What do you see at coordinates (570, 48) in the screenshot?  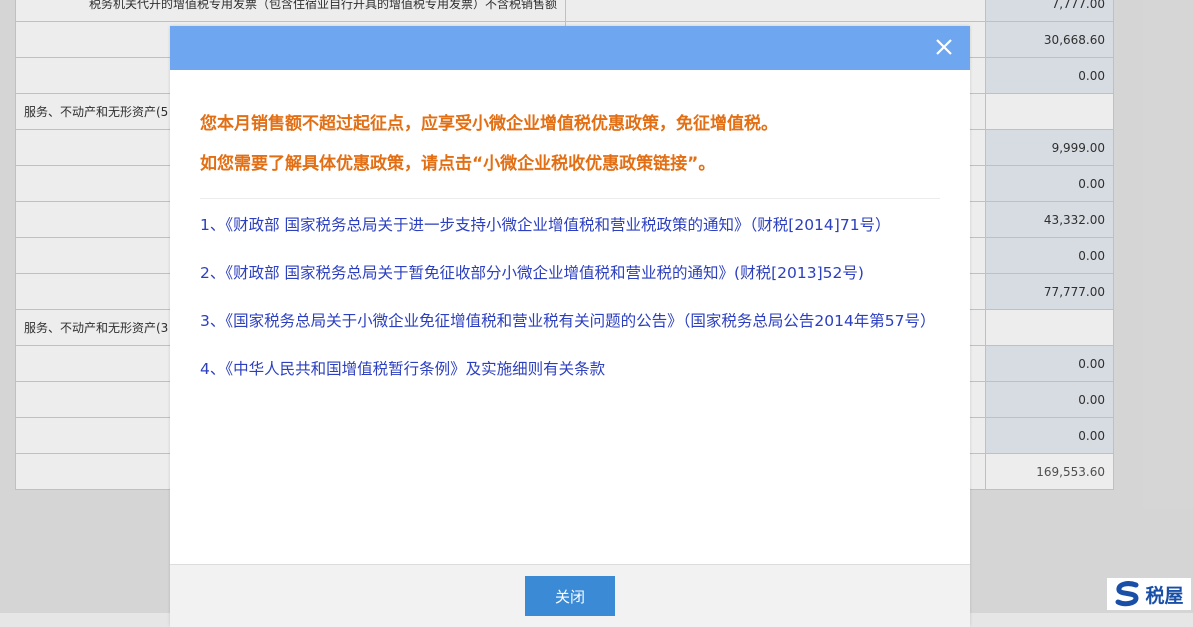 I see `dialog-header` at bounding box center [570, 48].